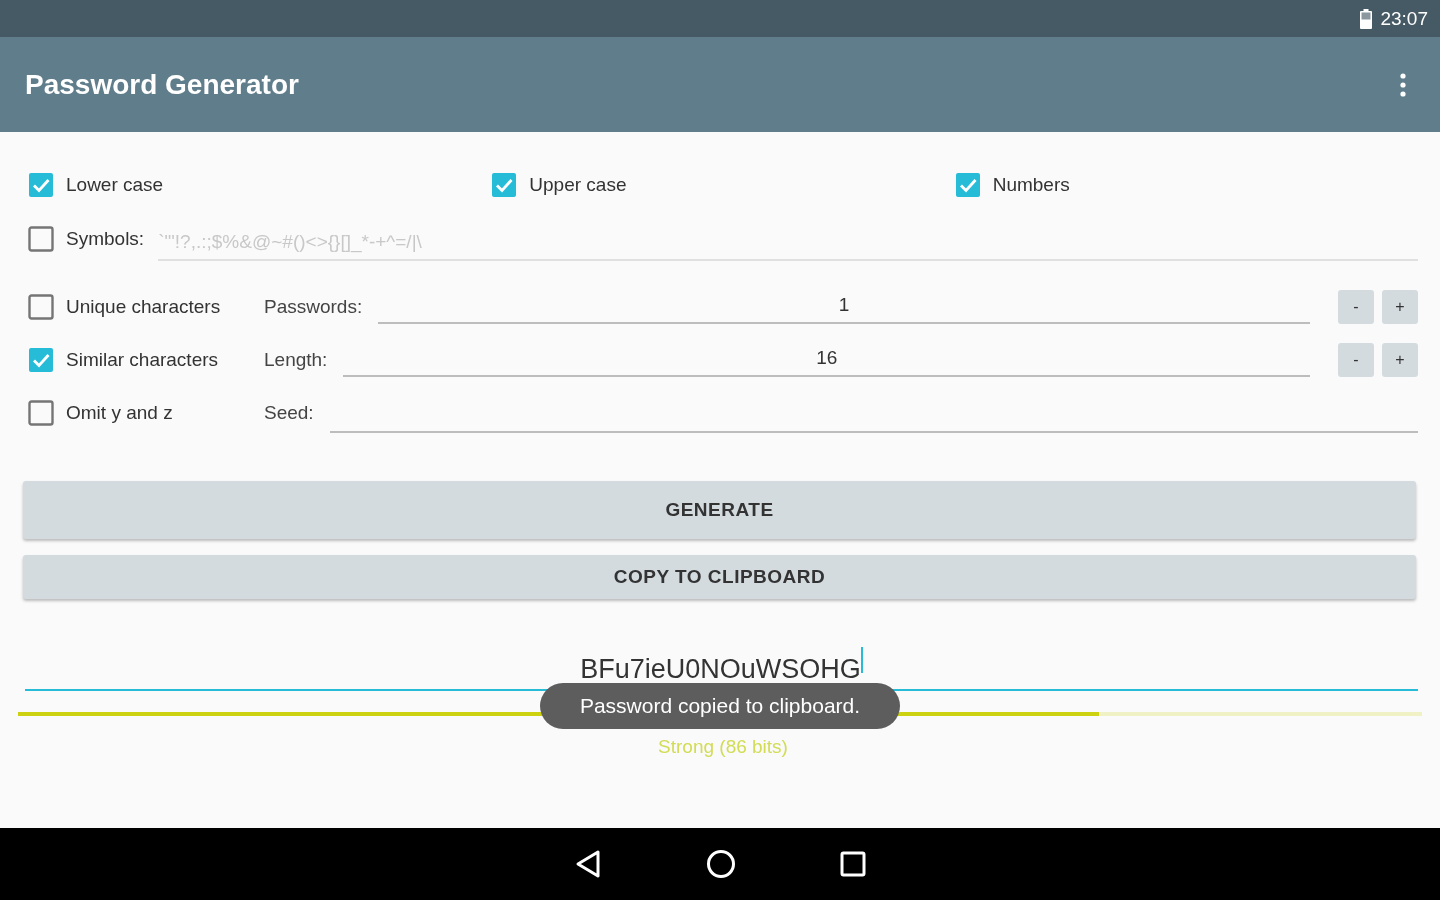 The image size is (1440, 900). Describe the element at coordinates (861, 660) in the screenshot. I see `text-cursor` at that location.